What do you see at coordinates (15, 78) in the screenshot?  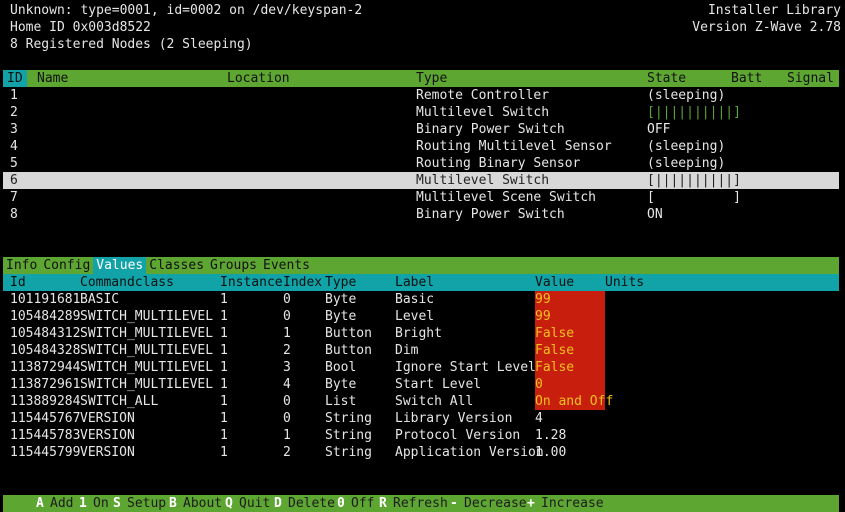 I see `col-id: ID` at bounding box center [15, 78].